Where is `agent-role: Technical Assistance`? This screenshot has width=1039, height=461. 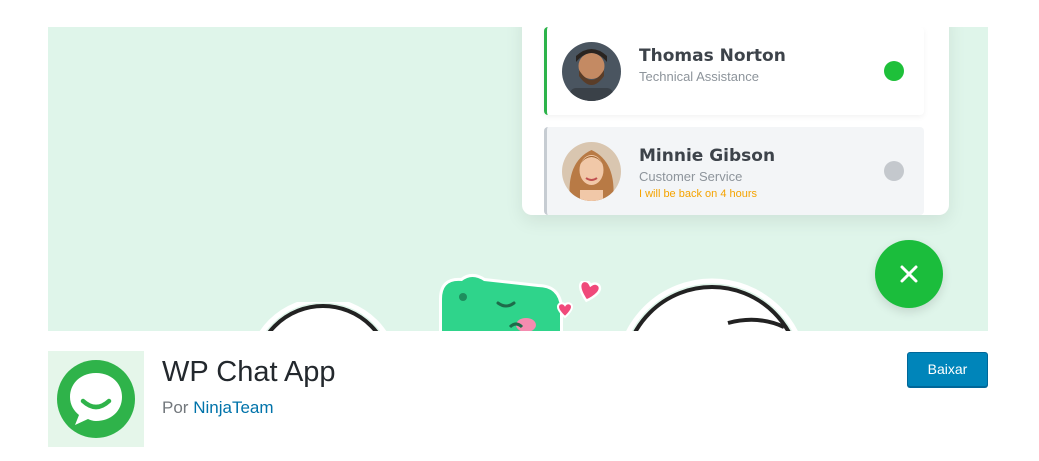
agent-role: Technical Assistance is located at coordinates (699, 76).